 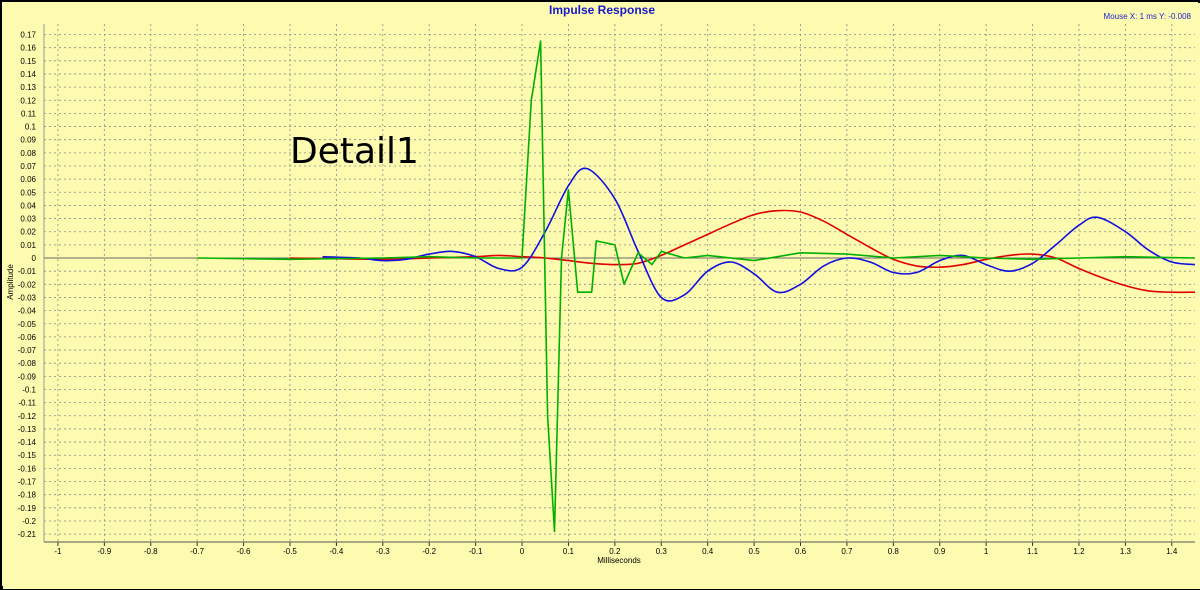 What do you see at coordinates (28, 166) in the screenshot?
I see `y-tick-label: 0.07` at bounding box center [28, 166].